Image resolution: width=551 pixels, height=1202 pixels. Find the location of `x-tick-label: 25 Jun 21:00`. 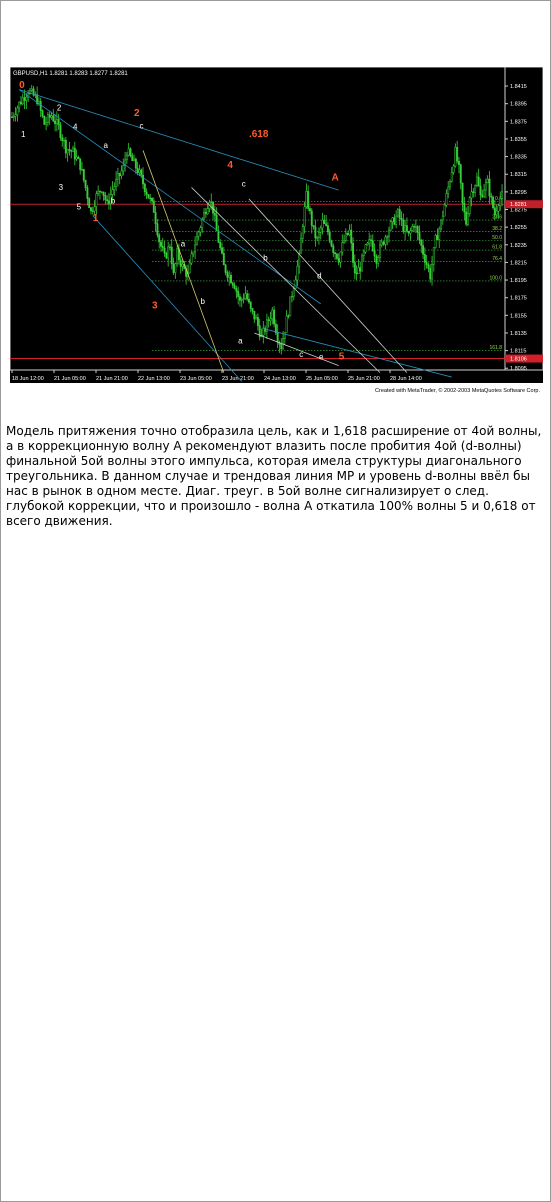

x-tick-label: 25 Jun 21:00 is located at coordinates (364, 379).